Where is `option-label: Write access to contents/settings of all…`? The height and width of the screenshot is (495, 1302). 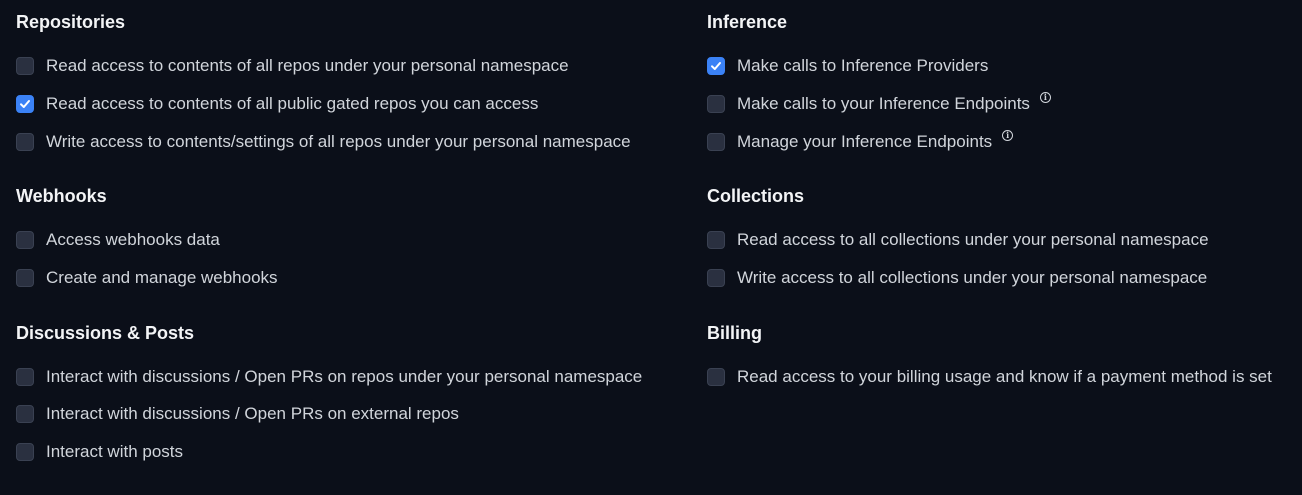 option-label: Write access to contents/settings of all… is located at coordinates (338, 141).